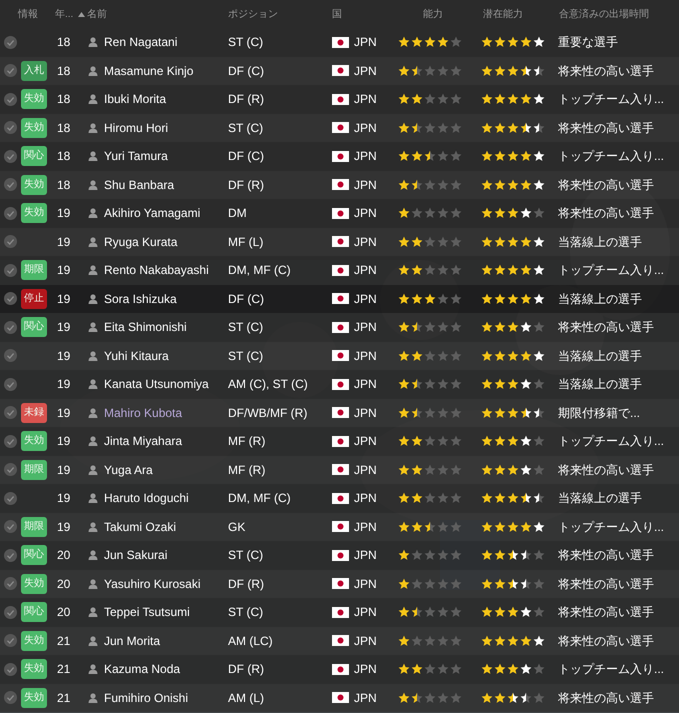 Image resolution: width=679 pixels, height=713 pixels. What do you see at coordinates (280, 14) in the screenshot?
I see `column-header: ポジション` at bounding box center [280, 14].